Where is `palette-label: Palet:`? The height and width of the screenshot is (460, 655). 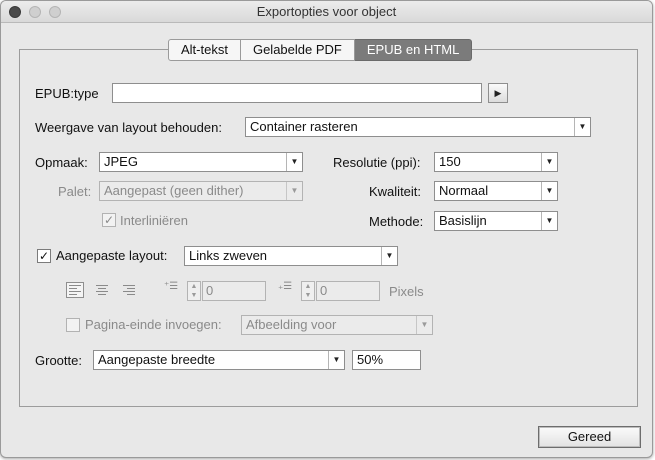 palette-label: Palet: is located at coordinates (75, 191).